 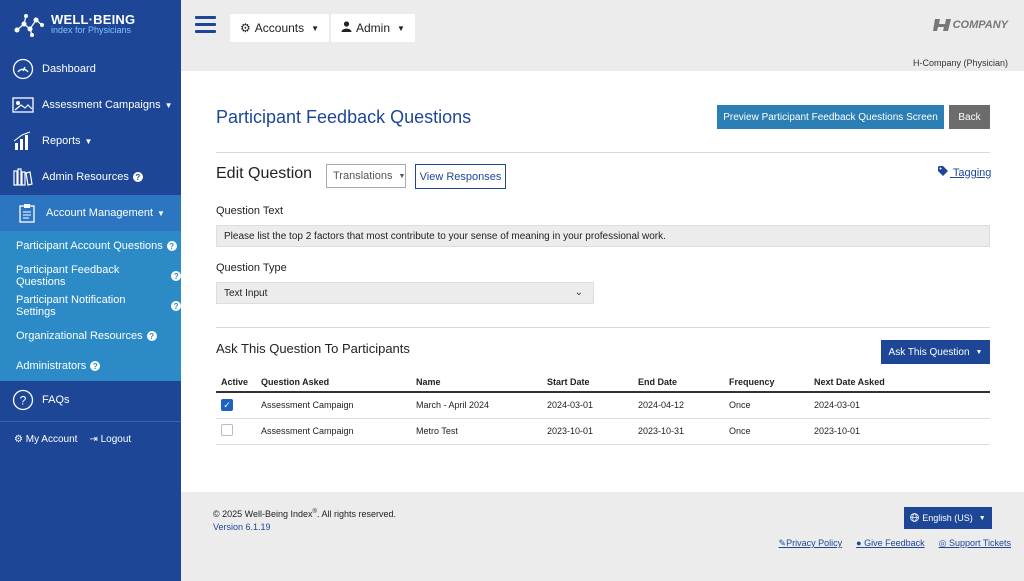 I want to click on campaign-image-icon, so click(x=23, y=105).